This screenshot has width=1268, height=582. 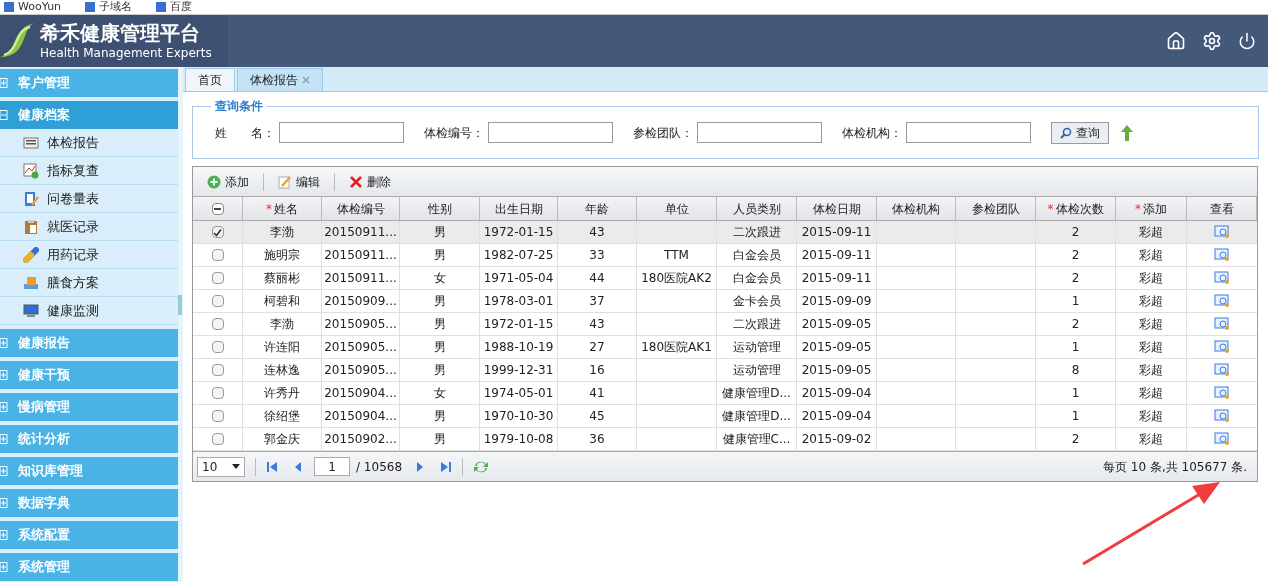 What do you see at coordinates (332, 466) in the screenshot?
I see `page-input: 1` at bounding box center [332, 466].